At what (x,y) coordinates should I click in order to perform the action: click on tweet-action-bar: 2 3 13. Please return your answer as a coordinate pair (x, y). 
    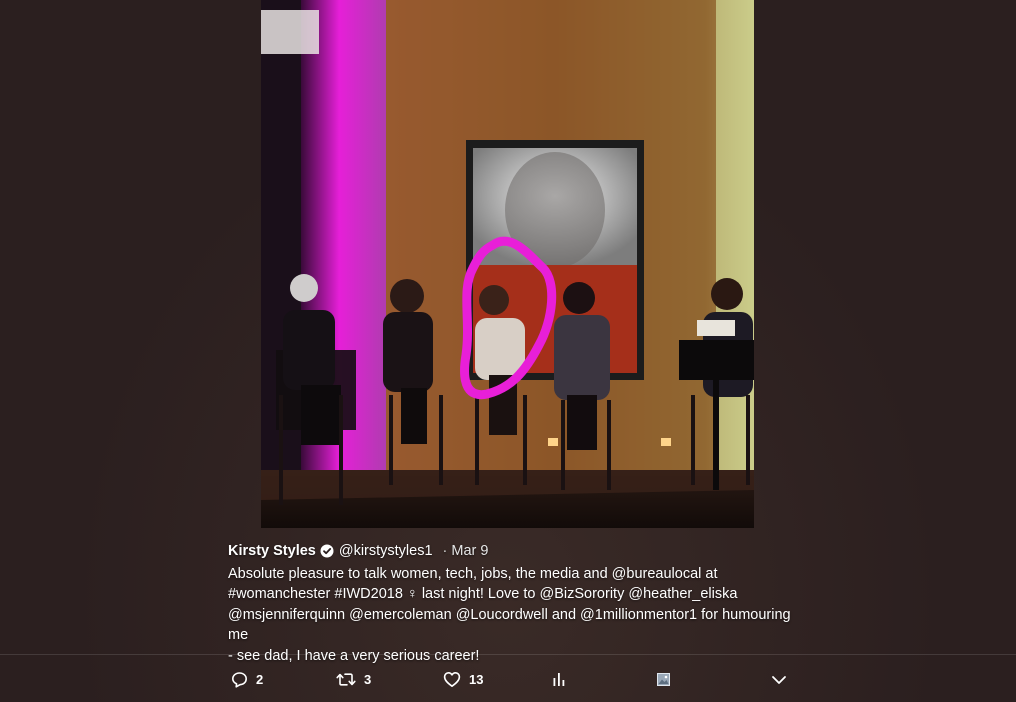
    Looking at the image, I should click on (508, 678).